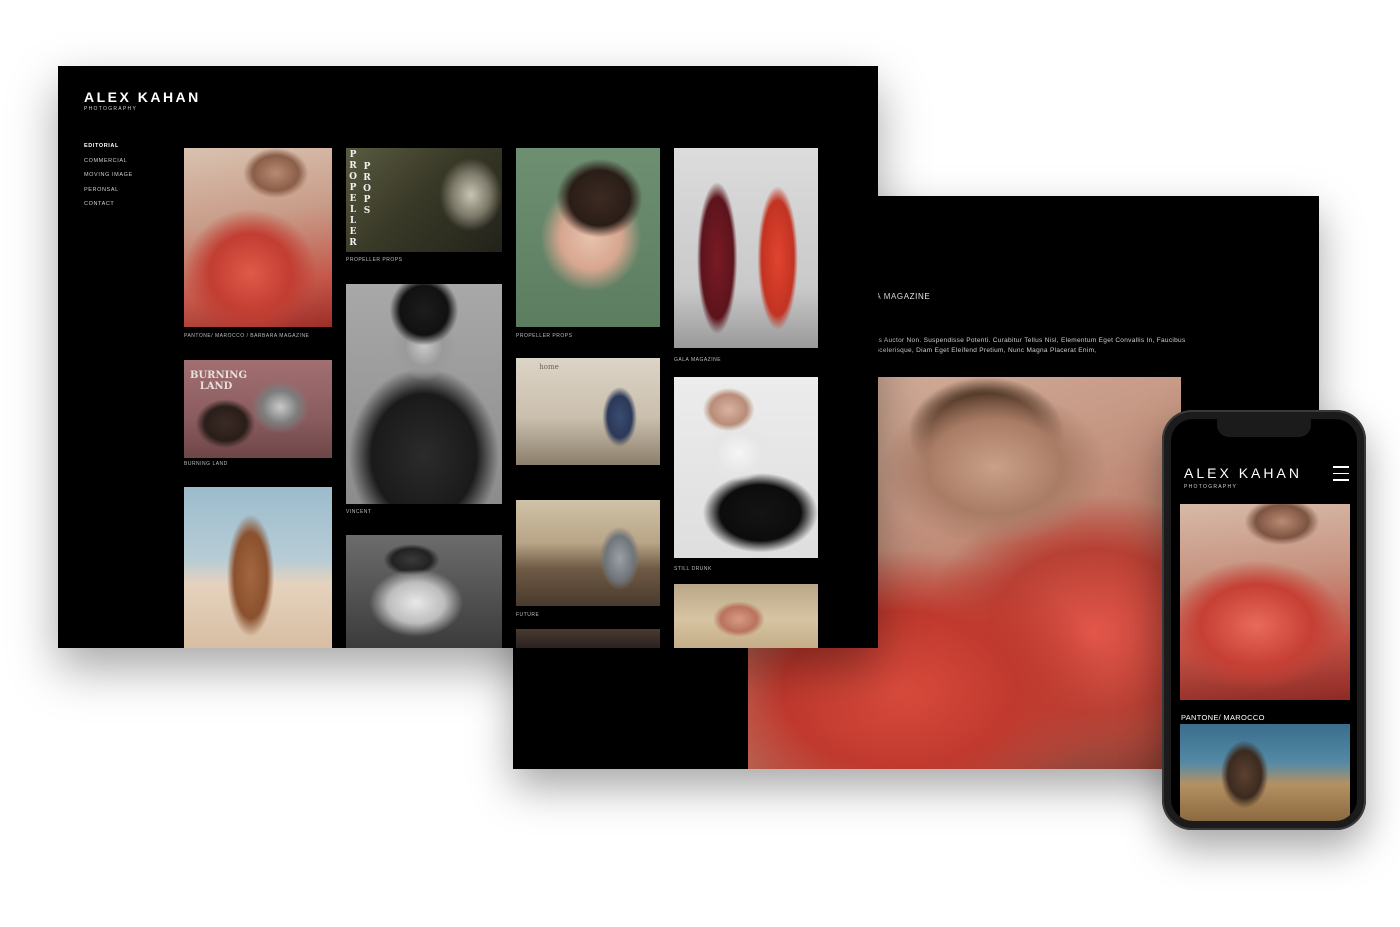 The image size is (1400, 927). What do you see at coordinates (108, 208) in the screenshot?
I see `nav-item-contact: CONTACT` at bounding box center [108, 208].